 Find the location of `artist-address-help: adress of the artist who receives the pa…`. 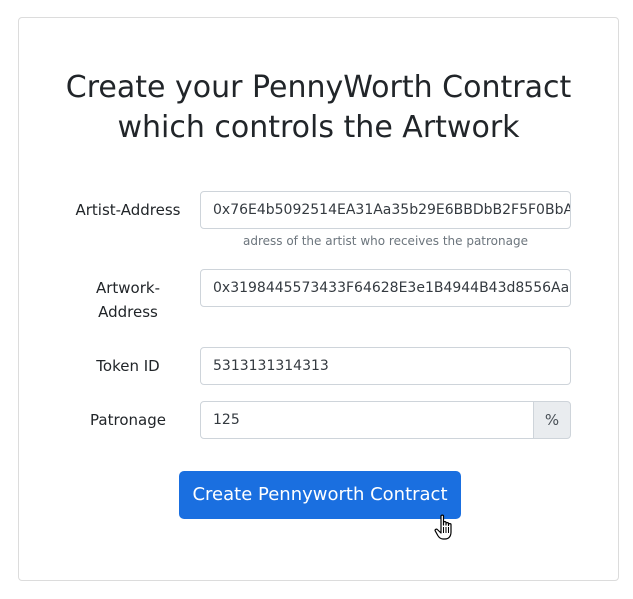

artist-address-help: adress of the artist who receives the pa… is located at coordinates (385, 241).